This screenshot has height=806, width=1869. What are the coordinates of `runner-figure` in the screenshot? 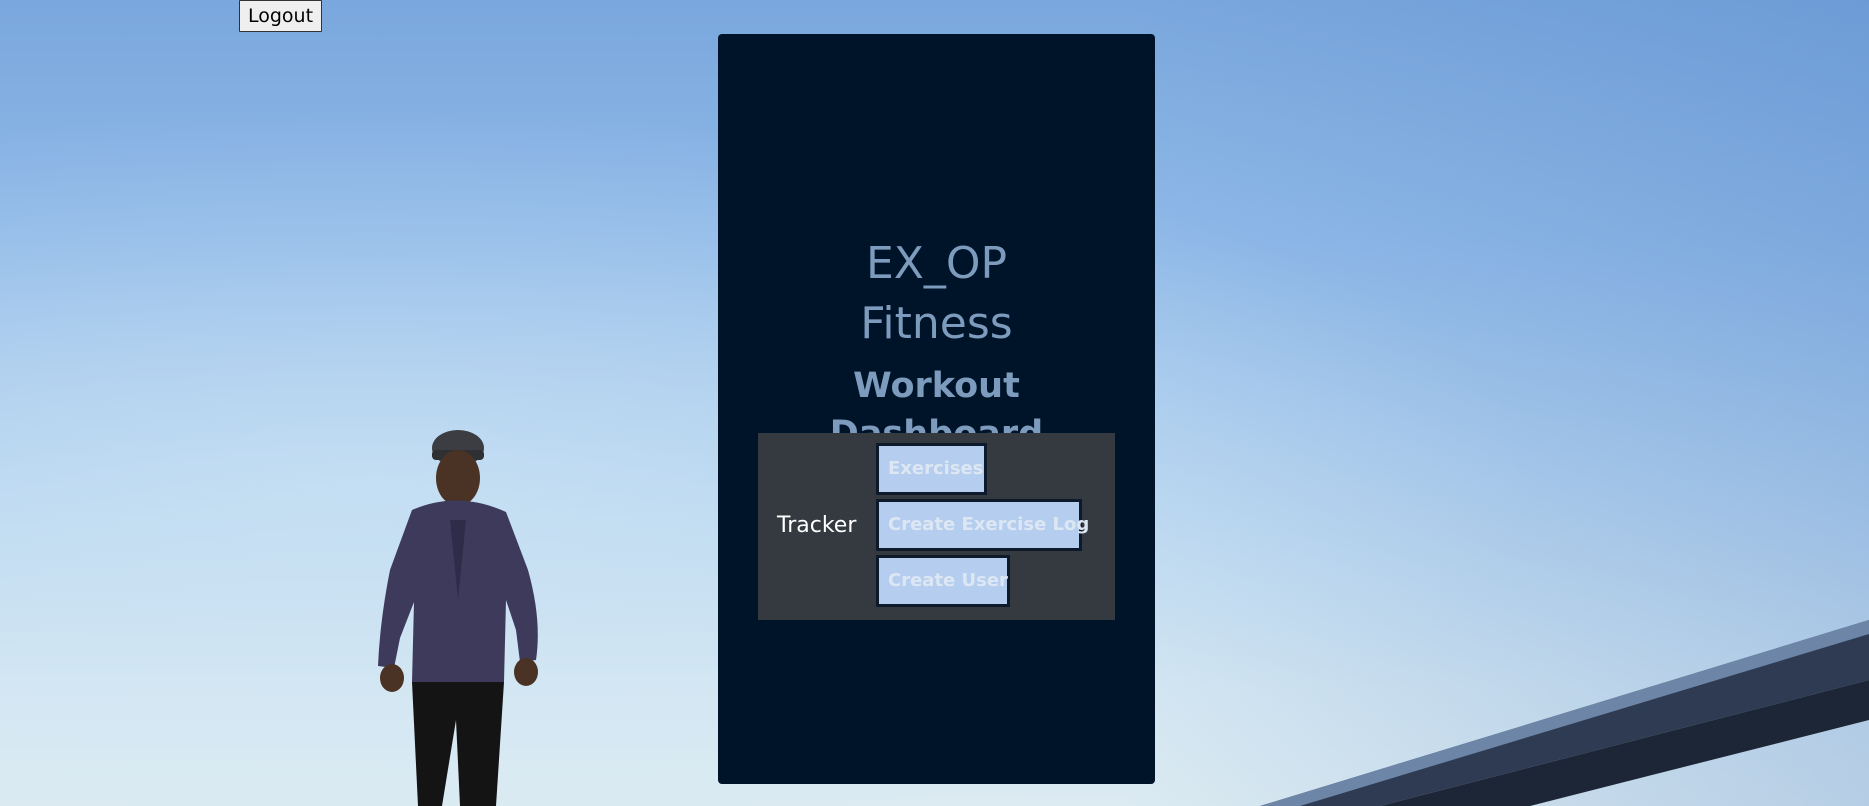 It's located at (458, 618).